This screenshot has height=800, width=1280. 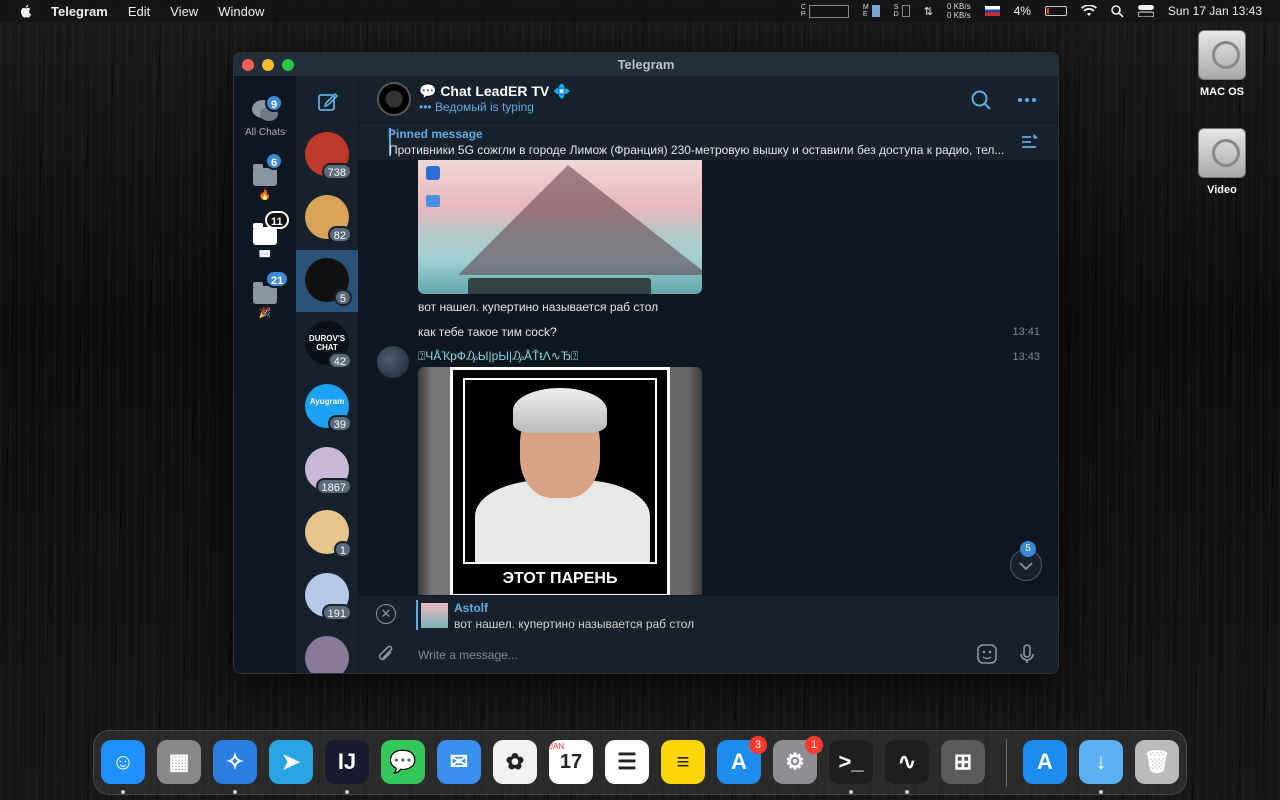 I want to click on cancel-reply-button: ✕, so click(x=386, y=614).